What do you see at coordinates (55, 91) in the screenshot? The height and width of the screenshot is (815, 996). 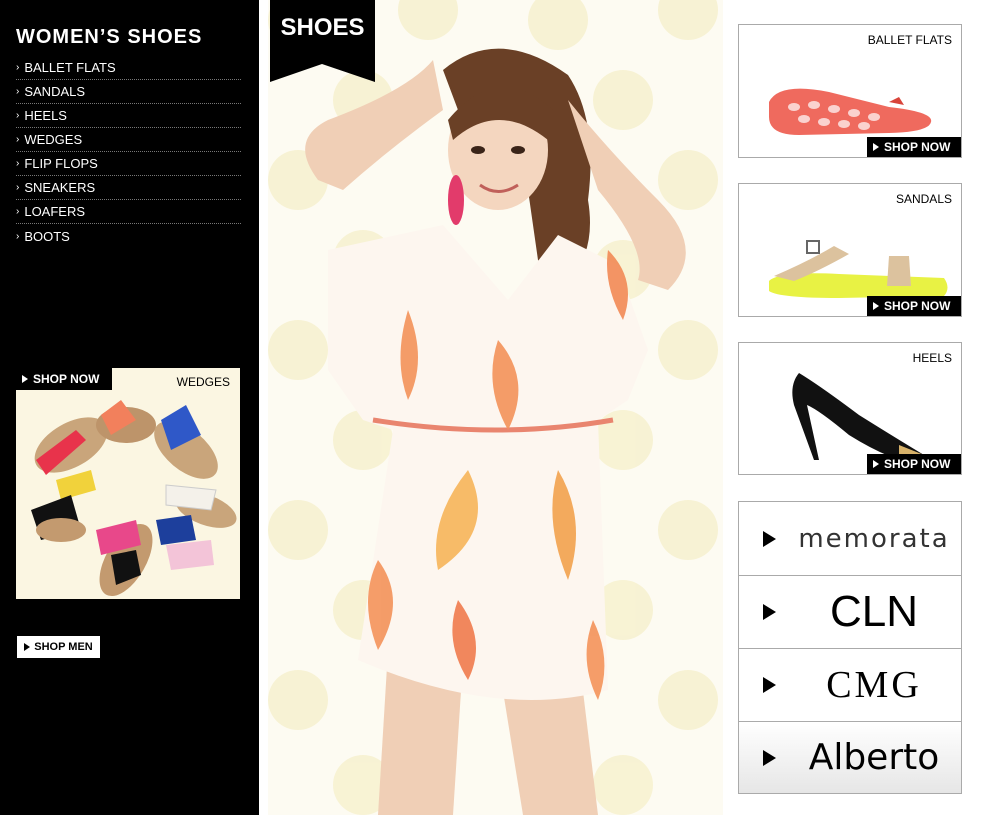 I see `nav-item-label: SANDALS` at bounding box center [55, 91].